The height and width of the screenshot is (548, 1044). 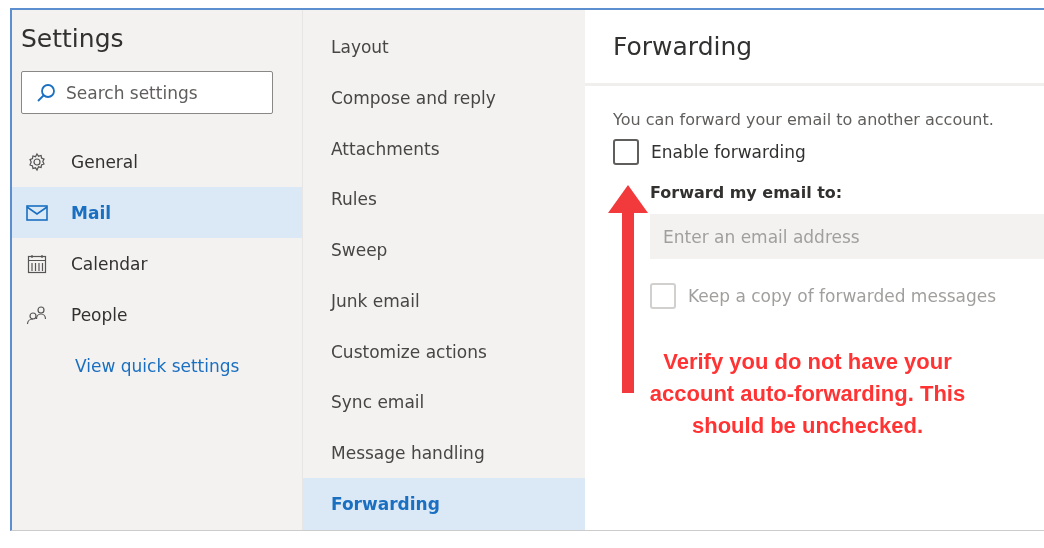 I want to click on annotation-text: Verify you do not have your account auto-forwarding. This should be unchecked., so click(x=807, y=394).